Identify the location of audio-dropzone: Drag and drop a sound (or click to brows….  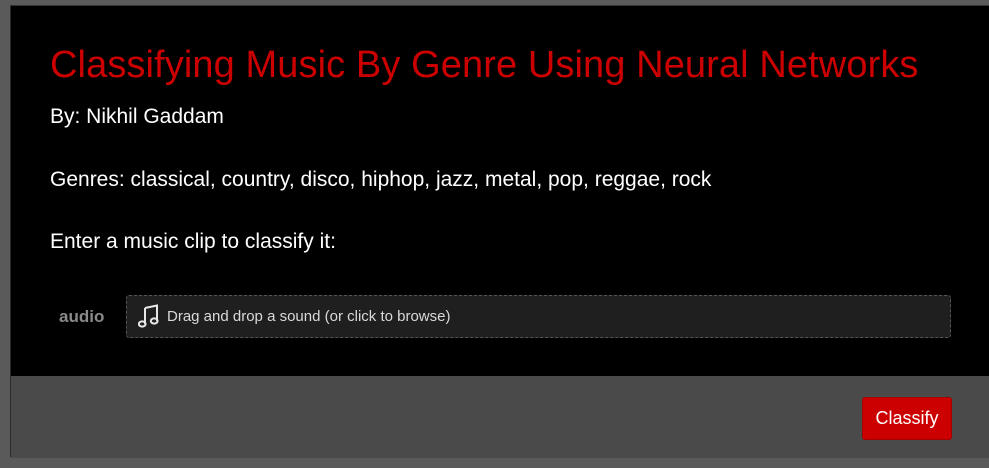
(538, 316).